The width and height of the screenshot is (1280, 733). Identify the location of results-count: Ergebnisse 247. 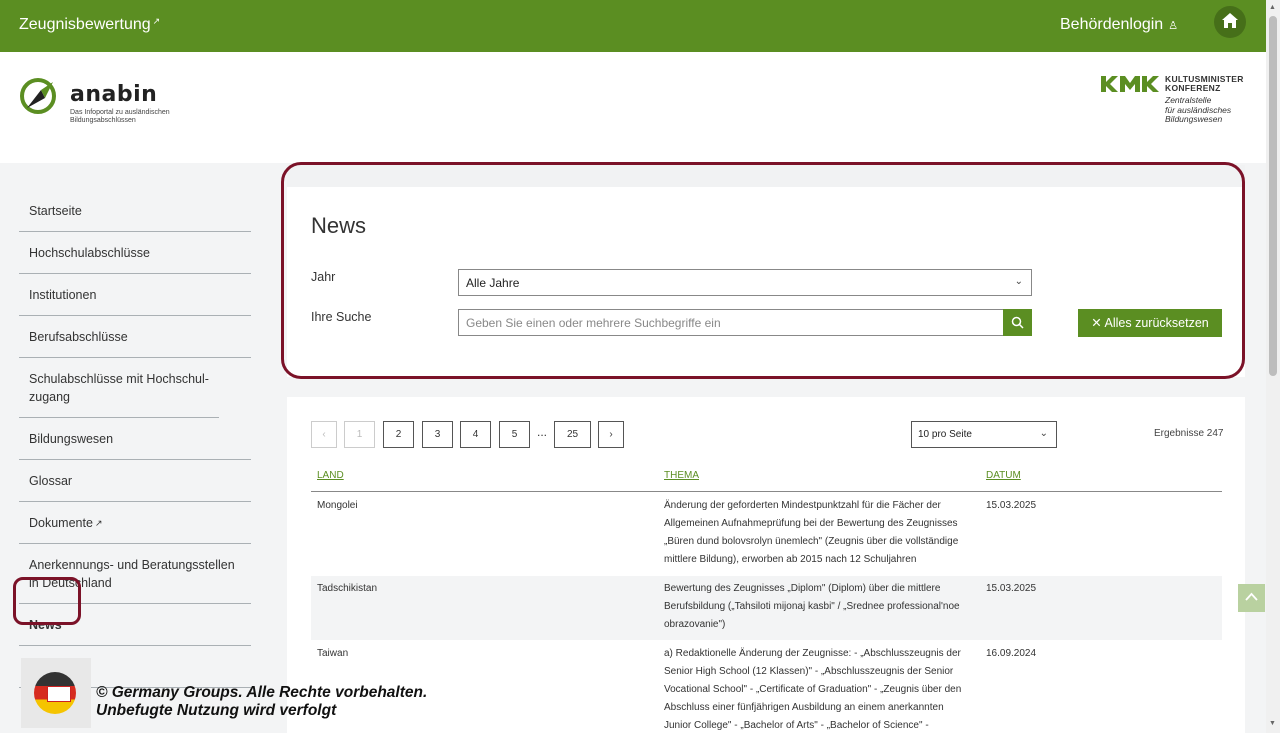
(1189, 433).